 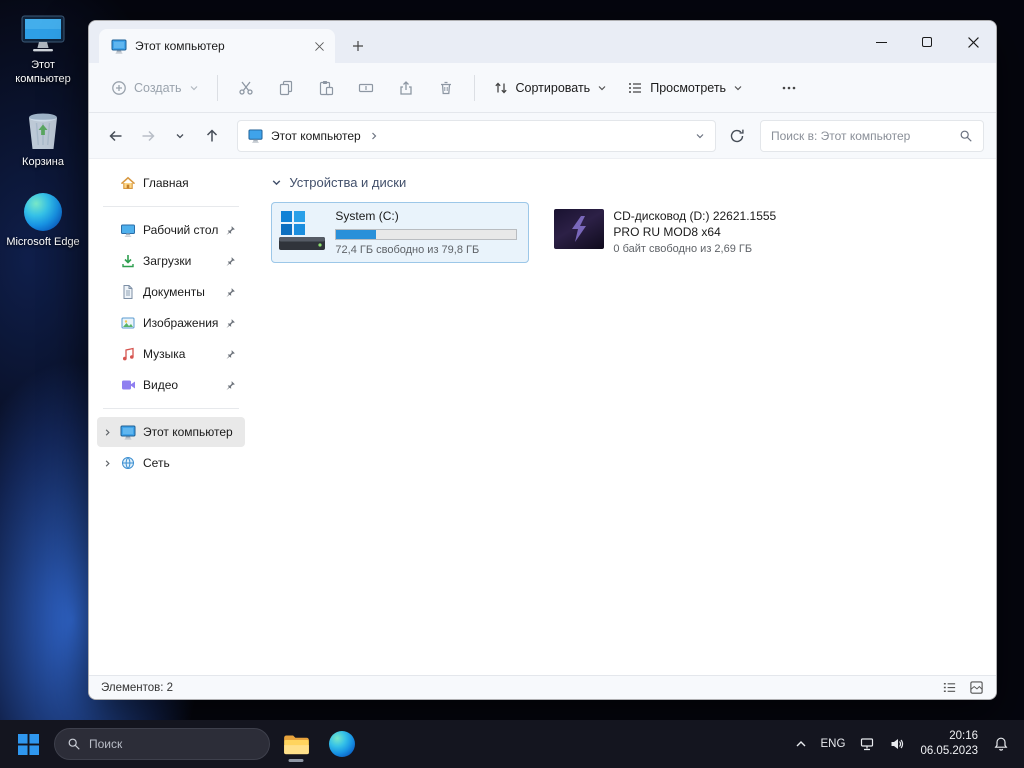 What do you see at coordinates (949, 751) in the screenshot?
I see `clock-date: 06.05.2023` at bounding box center [949, 751].